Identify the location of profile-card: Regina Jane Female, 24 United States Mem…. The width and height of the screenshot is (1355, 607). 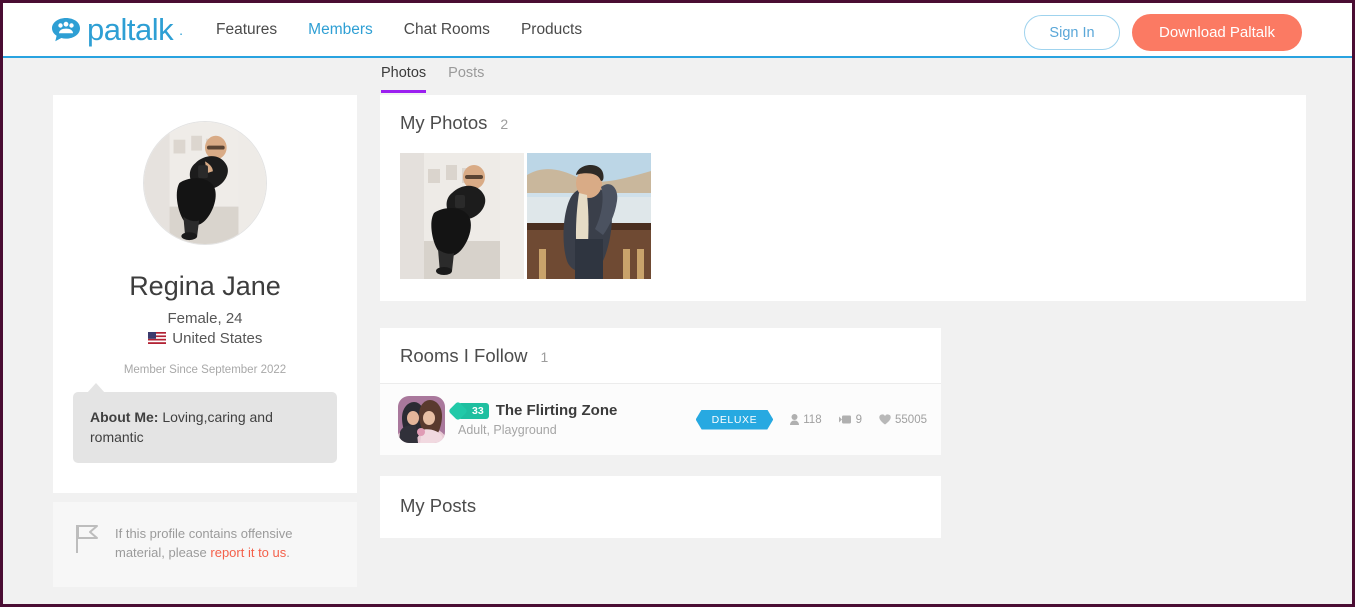
(205, 294).